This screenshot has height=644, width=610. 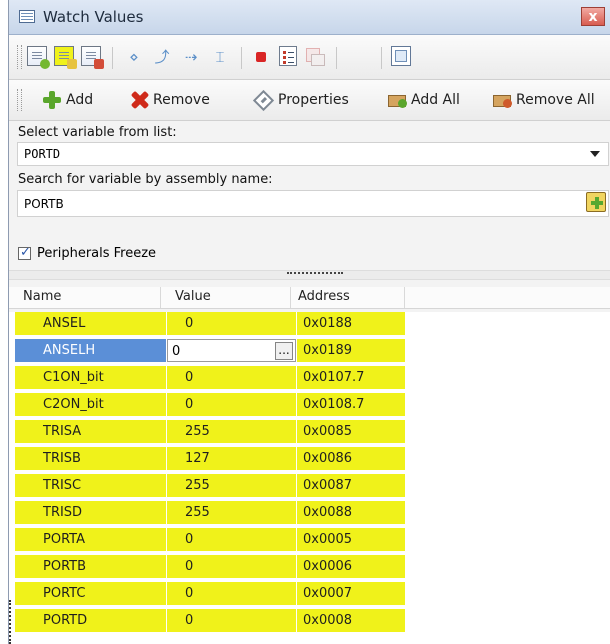 I want to click on table-row: PORTD 0 0x0008, so click(x=210, y=620).